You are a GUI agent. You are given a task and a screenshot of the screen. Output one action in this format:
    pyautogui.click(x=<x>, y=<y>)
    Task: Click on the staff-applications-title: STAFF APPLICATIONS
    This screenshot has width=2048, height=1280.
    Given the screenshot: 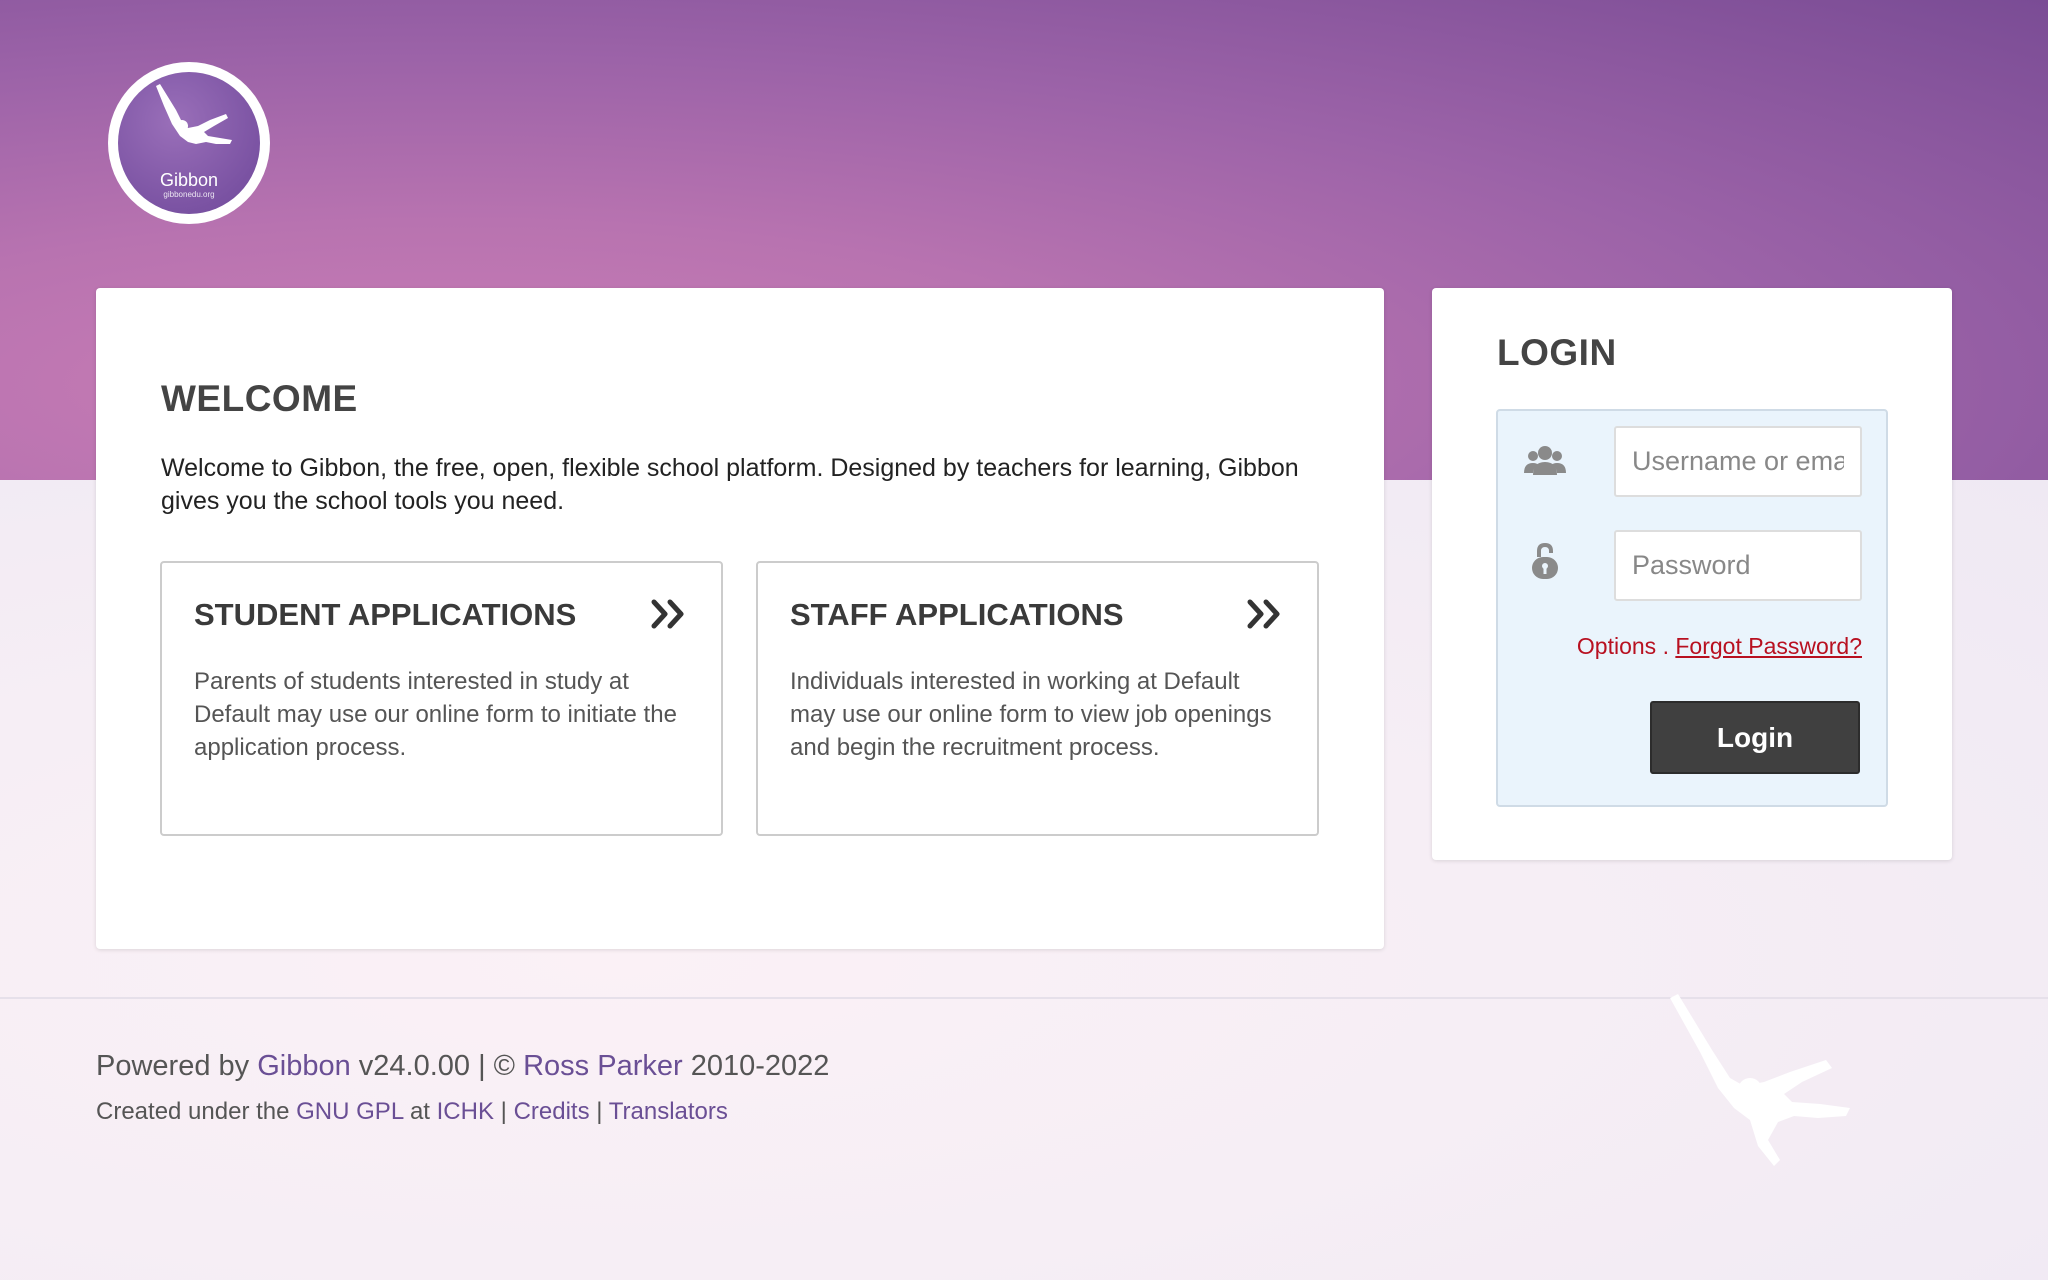 What is the action you would take?
    pyautogui.click(x=957, y=614)
    